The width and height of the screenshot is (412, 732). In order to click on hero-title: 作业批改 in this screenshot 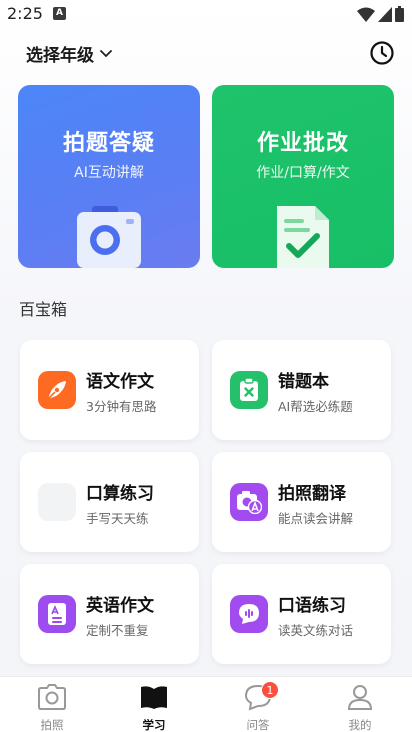, I will do `click(302, 143)`.